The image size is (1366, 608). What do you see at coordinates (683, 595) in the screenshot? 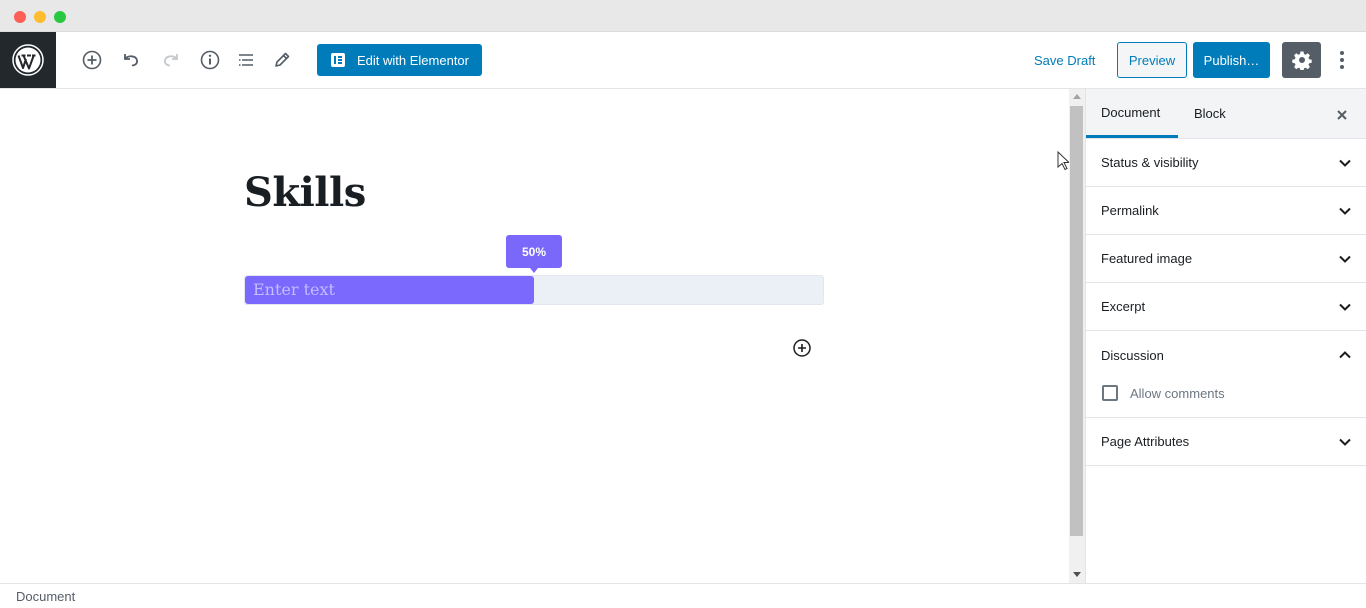
I see `editor-footer: Document` at bounding box center [683, 595].